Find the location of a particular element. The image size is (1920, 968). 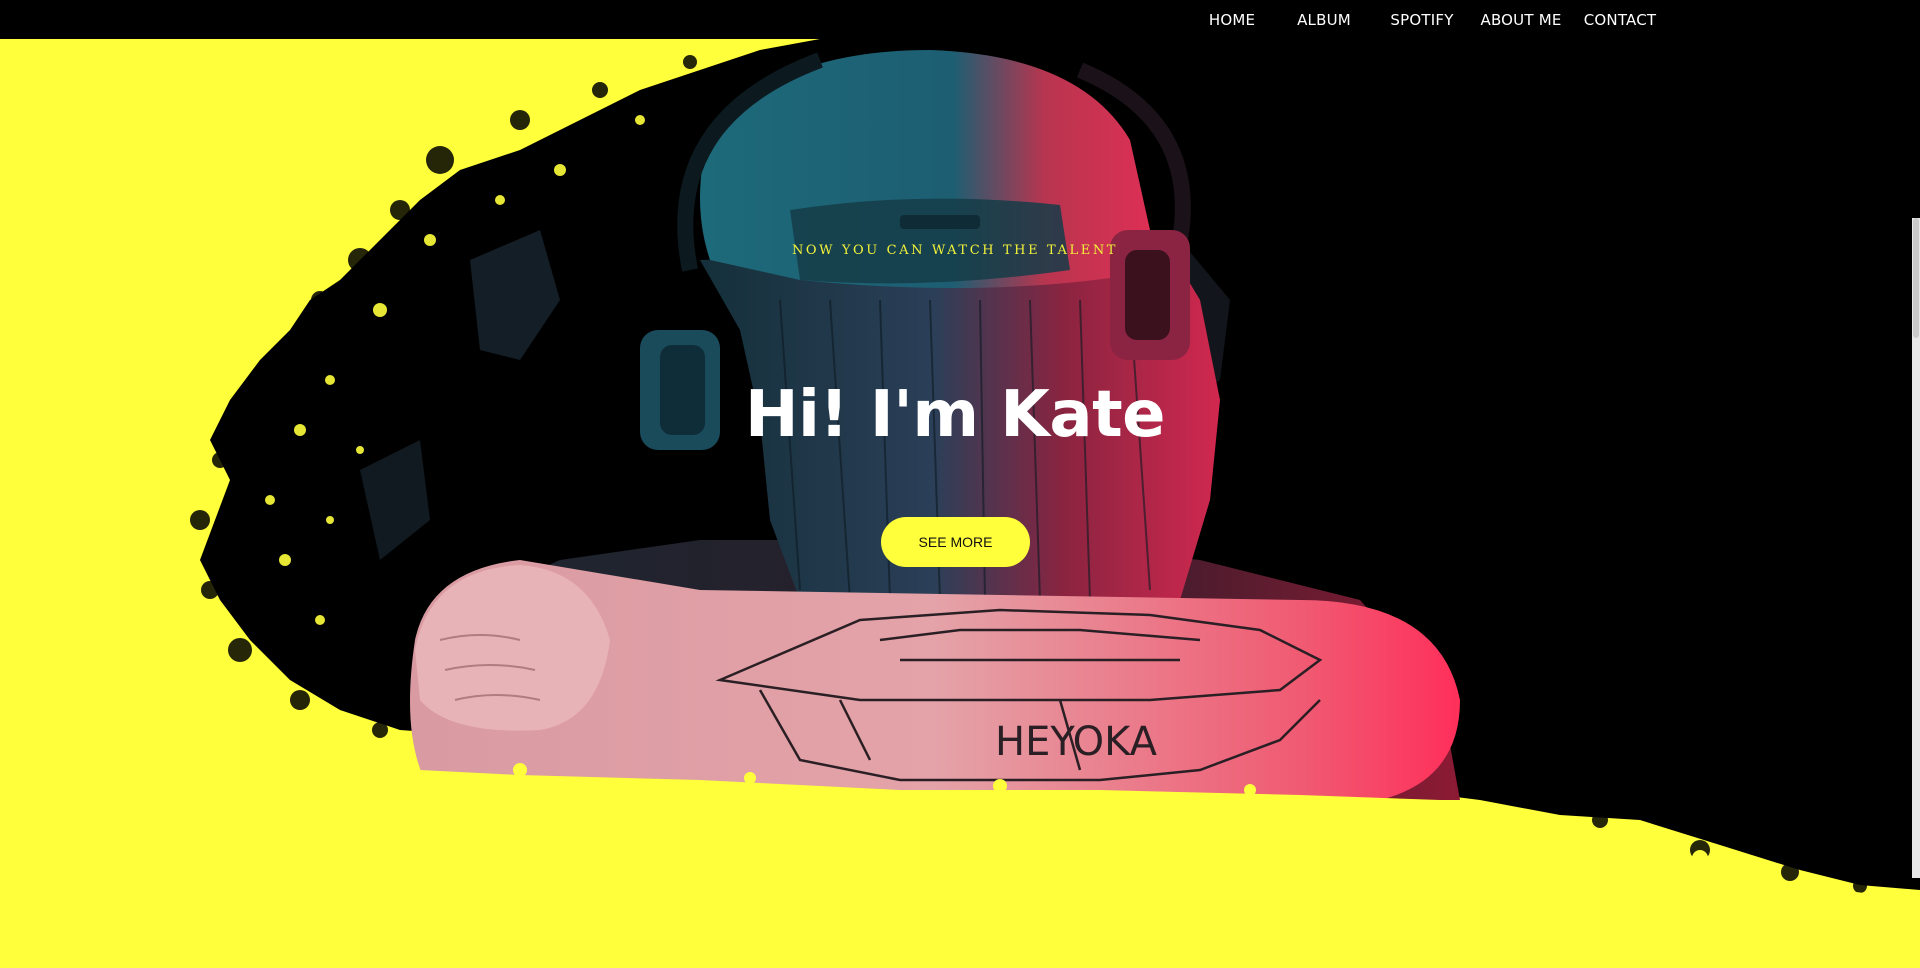

scrollbar-thumb is located at coordinates (1916, 278).